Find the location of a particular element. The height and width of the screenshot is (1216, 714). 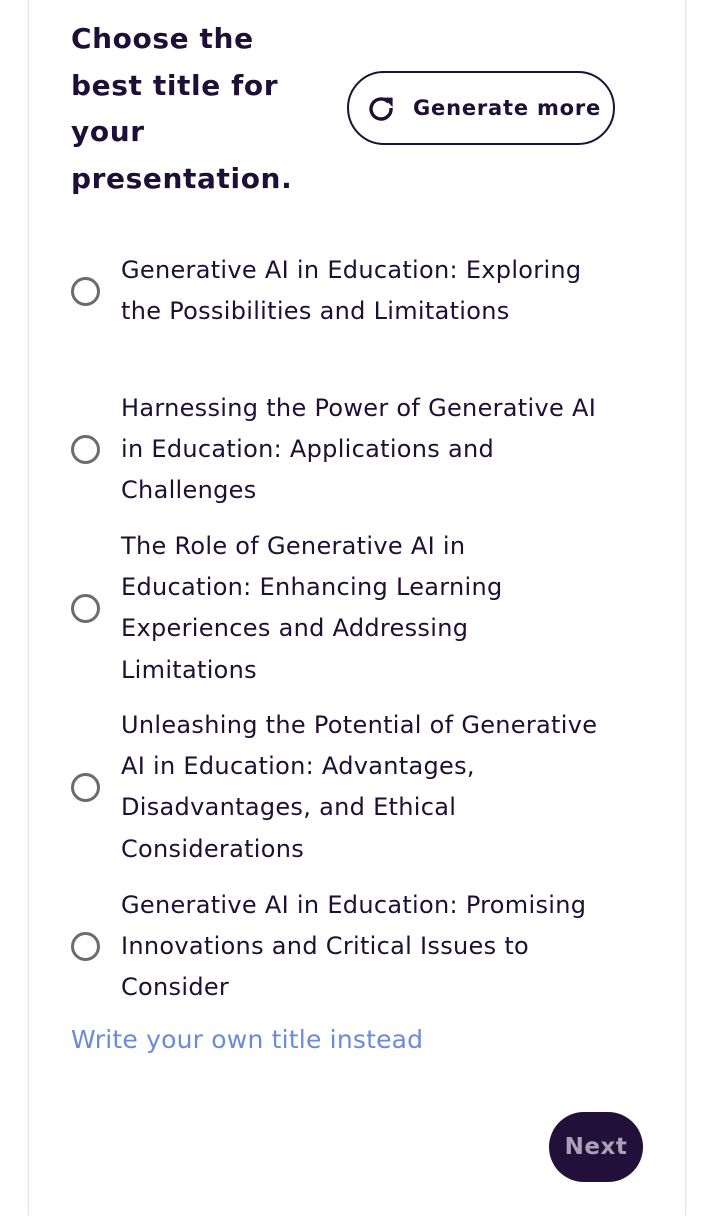

write-own-title-link: Write your own title instead is located at coordinates (247, 1039).